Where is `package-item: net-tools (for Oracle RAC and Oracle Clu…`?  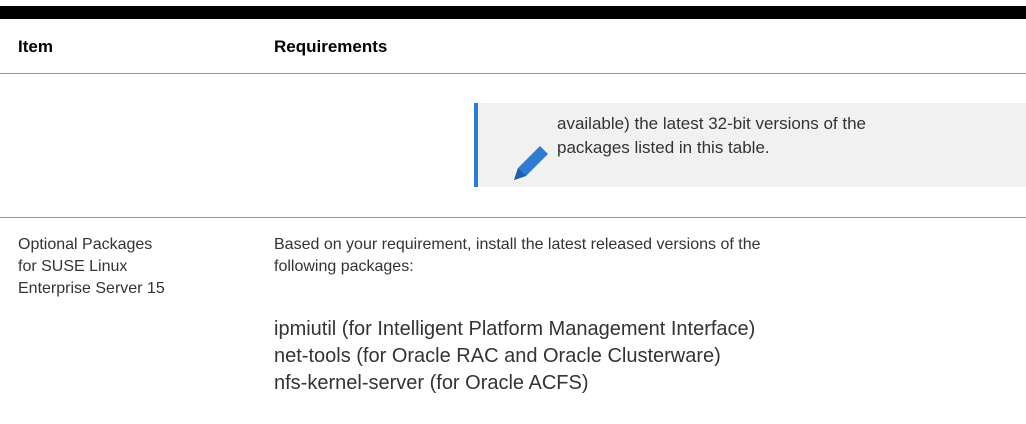 package-item: net-tools (for Oracle RAC and Oracle Clu… is located at coordinates (497, 356).